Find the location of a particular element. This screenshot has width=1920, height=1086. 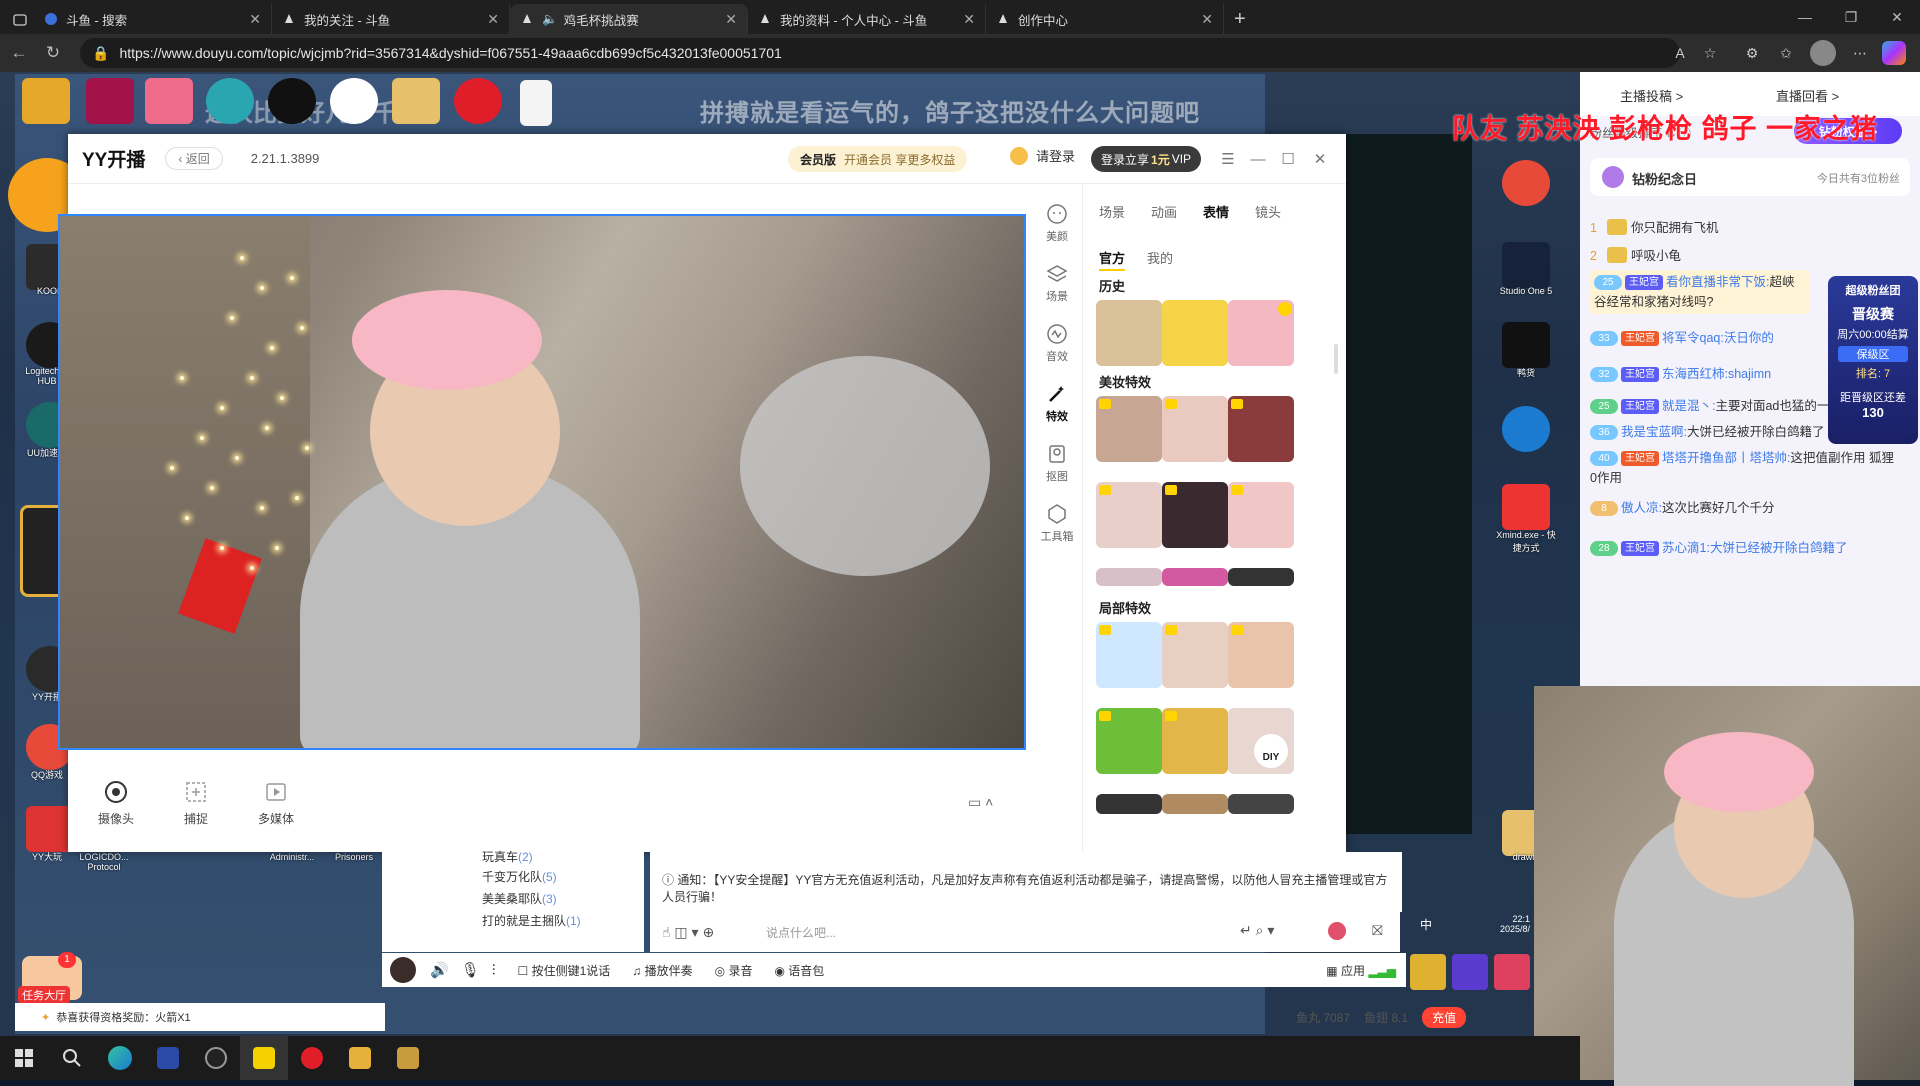

fx-tab-animation: 动画 is located at coordinates (1164, 211).